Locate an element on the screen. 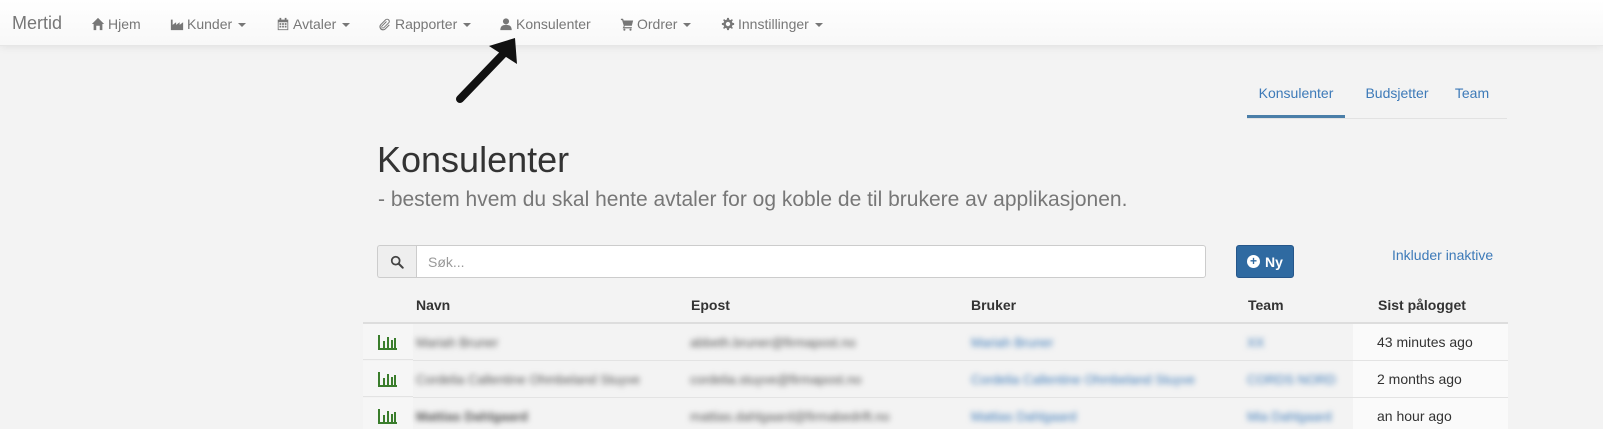 The width and height of the screenshot is (1603, 429). nav-item-label: Avtaler is located at coordinates (315, 24).